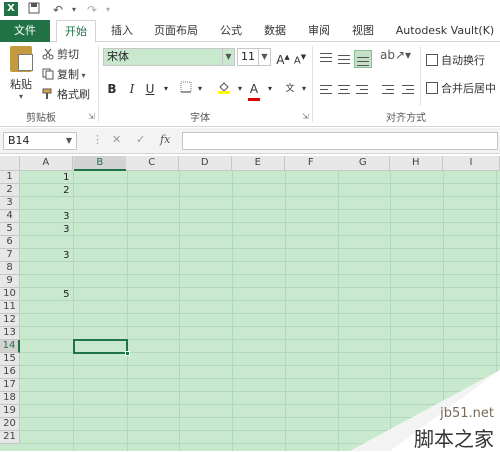 The width and height of the screenshot is (500, 452). What do you see at coordinates (10, 320) in the screenshot?
I see `row-header-12: 12` at bounding box center [10, 320].